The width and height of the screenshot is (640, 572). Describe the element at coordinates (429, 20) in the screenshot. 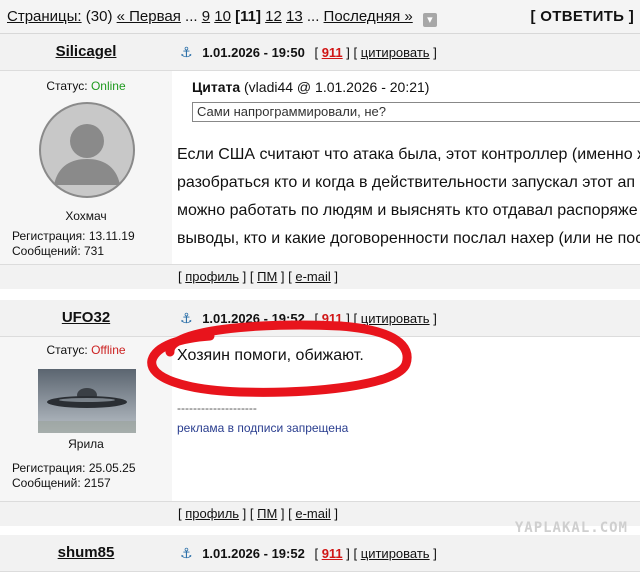

I see `pager-toggle-icon: ▾` at that location.